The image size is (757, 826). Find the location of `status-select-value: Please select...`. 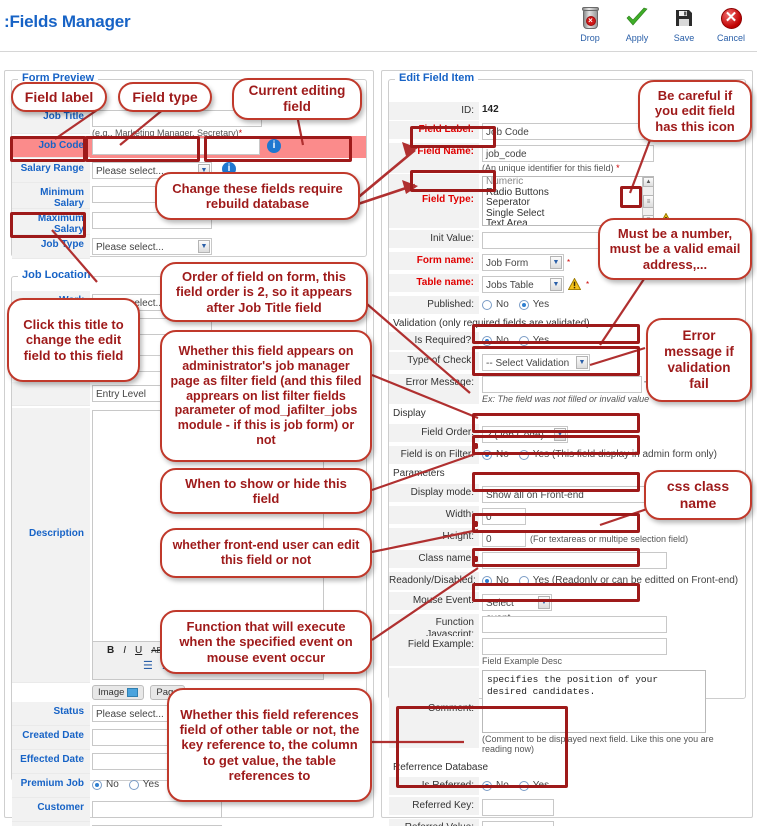

status-select-value: Please select... is located at coordinates (130, 714).